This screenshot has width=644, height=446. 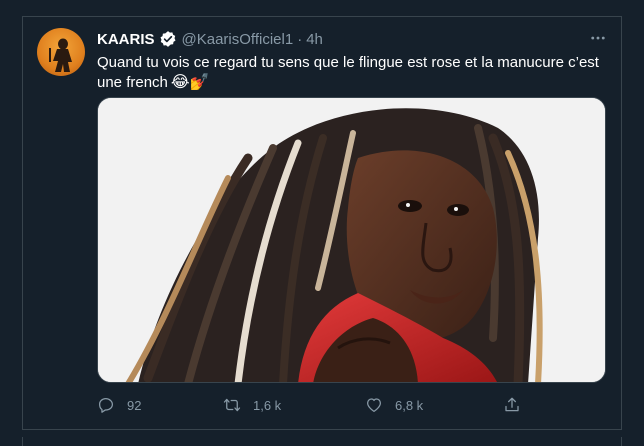 I want to click on like-count: 6,8 k, so click(x=409, y=405).